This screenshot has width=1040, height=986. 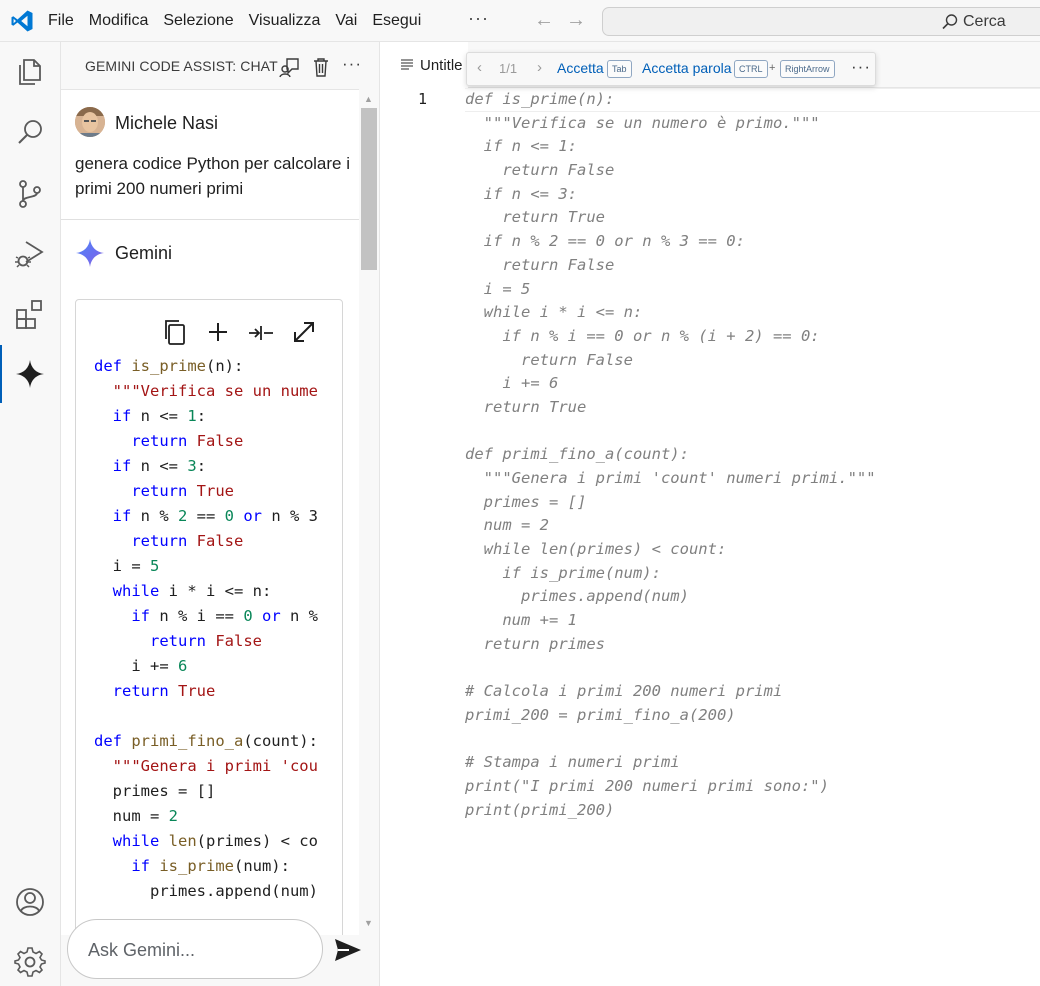 I want to click on ghost-code-line: def primi_fino_a(count):, so click(x=577, y=454).